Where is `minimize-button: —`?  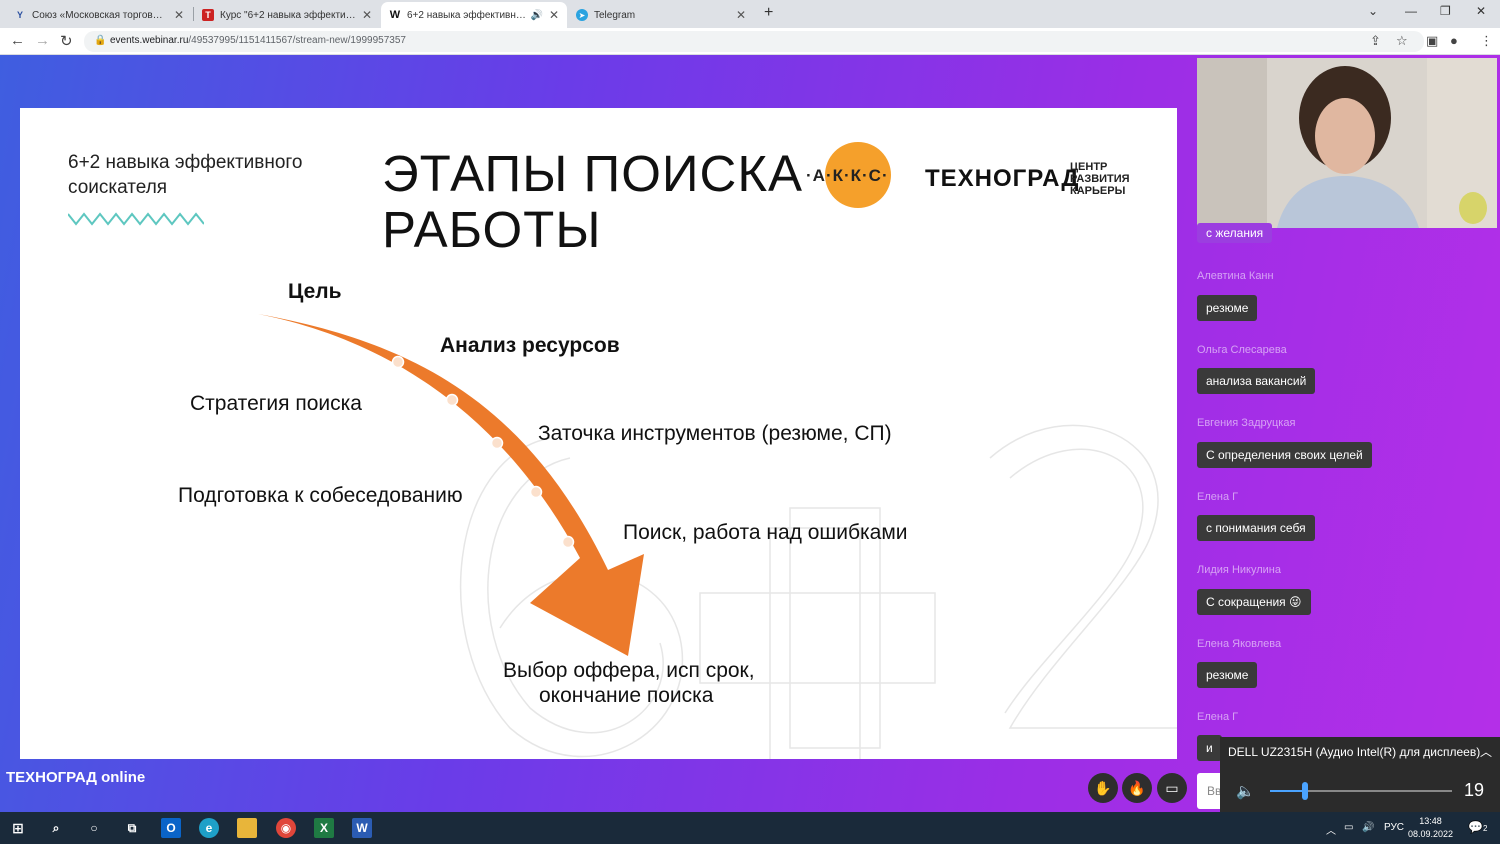 minimize-button: — is located at coordinates (1411, 11).